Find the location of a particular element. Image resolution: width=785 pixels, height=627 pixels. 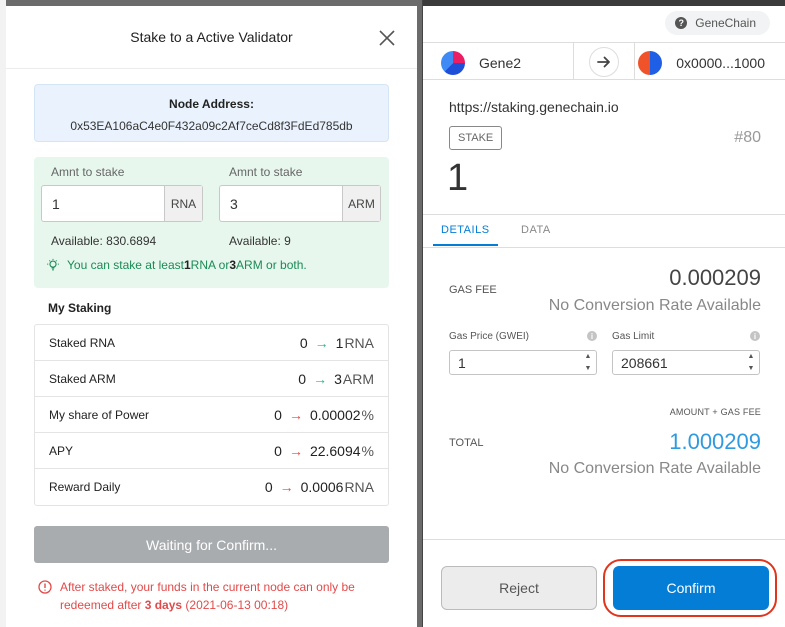

table-row: Reward Daily 0 → 0.0006 RNA is located at coordinates (211, 487).